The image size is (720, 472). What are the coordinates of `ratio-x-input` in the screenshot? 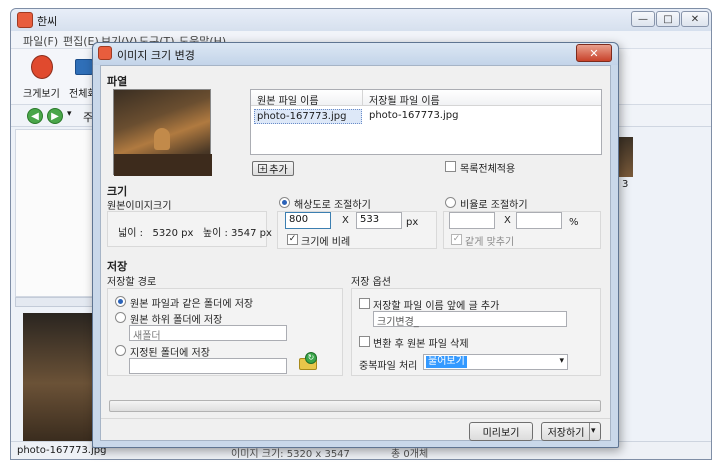 It's located at (472, 220).